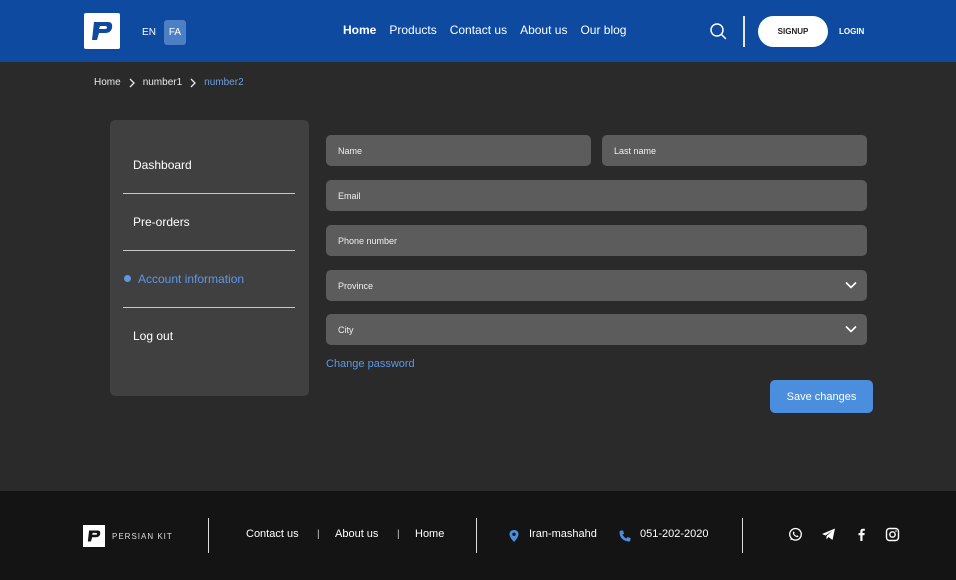  What do you see at coordinates (596, 195) in the screenshot?
I see `email-field: Email` at bounding box center [596, 195].